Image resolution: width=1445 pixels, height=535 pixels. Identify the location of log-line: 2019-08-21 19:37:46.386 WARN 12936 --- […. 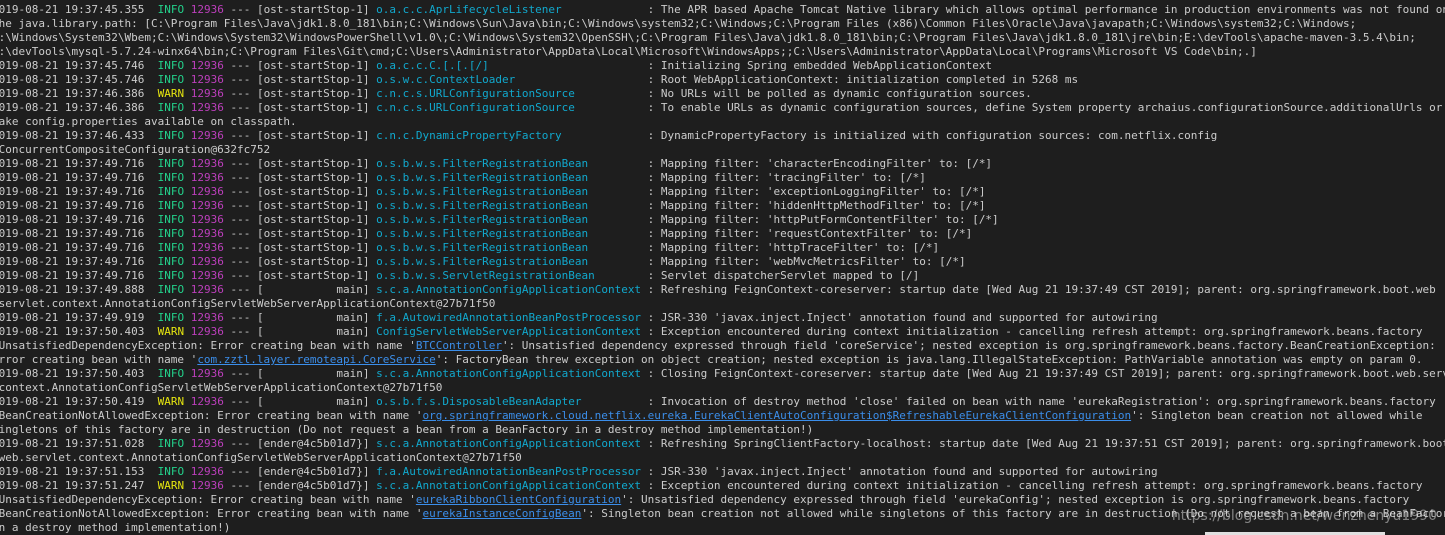
(722, 94).